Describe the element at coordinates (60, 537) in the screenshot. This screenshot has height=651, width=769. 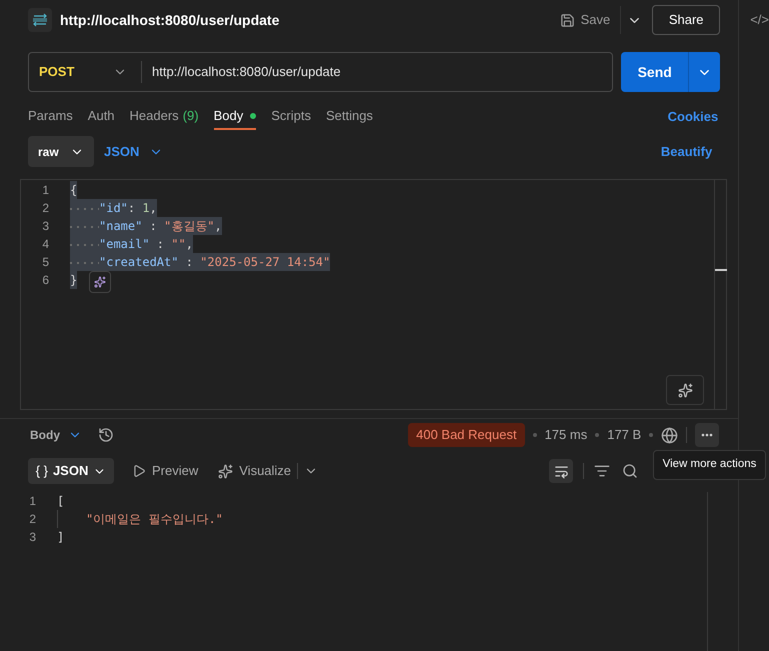
I see `code-line: ]` at that location.